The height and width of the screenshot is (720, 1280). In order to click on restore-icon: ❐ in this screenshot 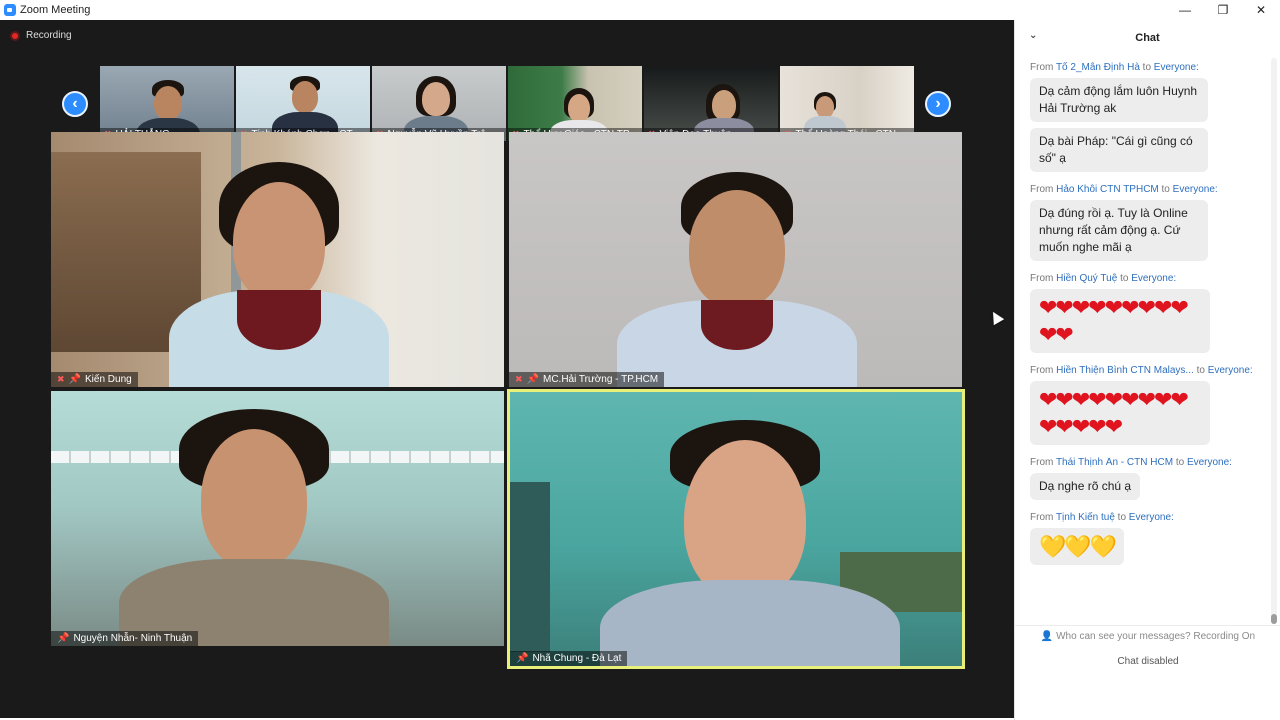, I will do `click(1223, 10)`.